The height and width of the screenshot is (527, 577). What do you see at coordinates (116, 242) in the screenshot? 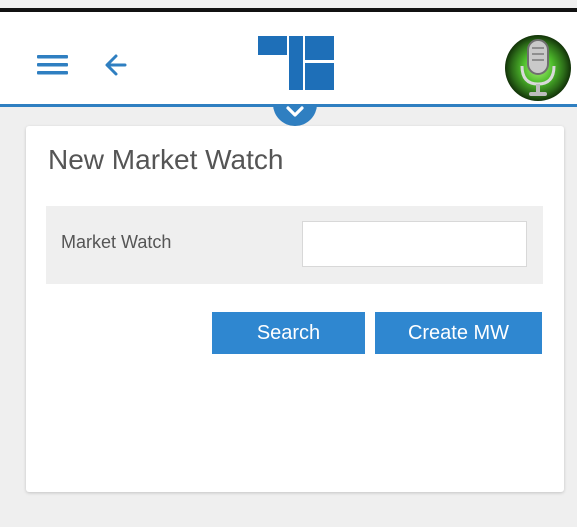
I see `market-watch-label: Market Watch` at bounding box center [116, 242].